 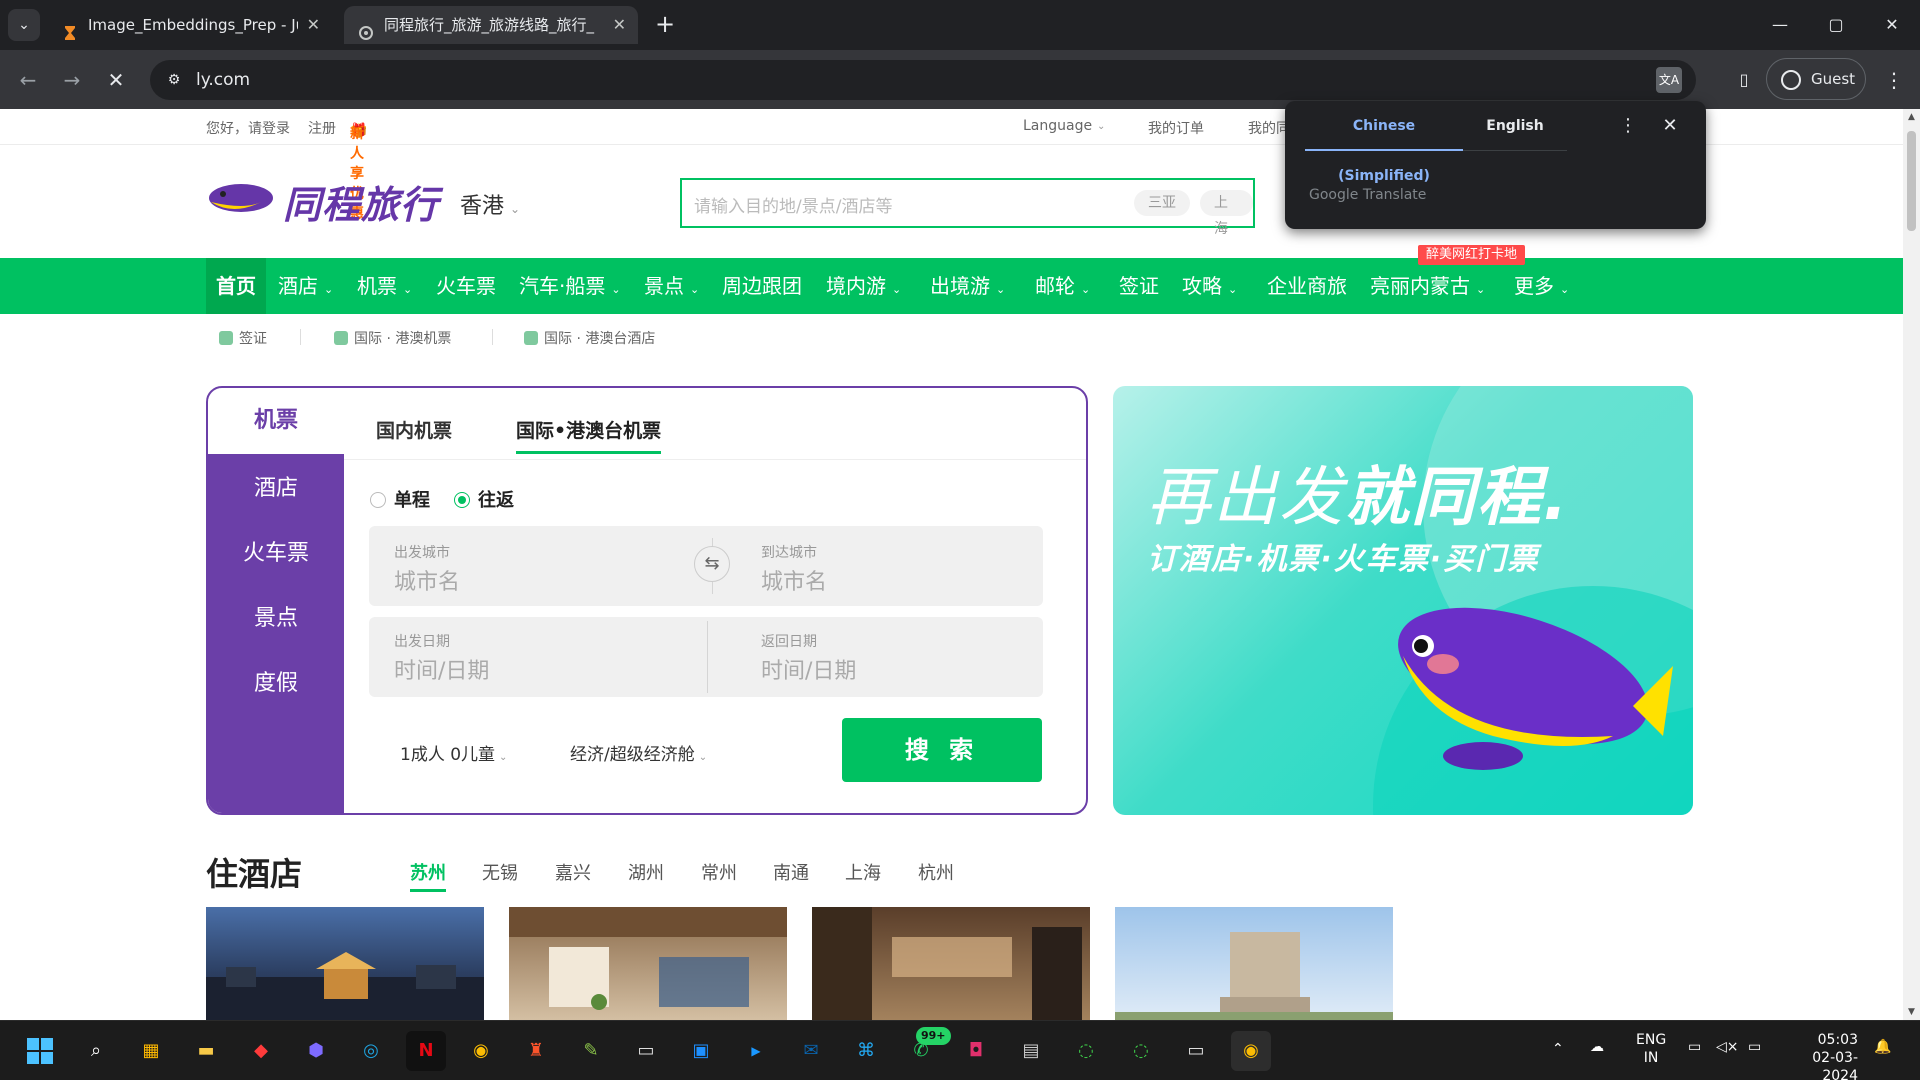 What do you see at coordinates (811, 1051) in the screenshot?
I see `outlook-icon: ✉` at bounding box center [811, 1051].